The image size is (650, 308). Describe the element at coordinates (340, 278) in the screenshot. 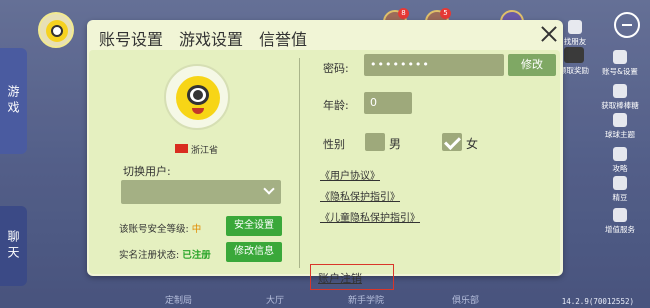

I see `account-cancel-link: 账户注销` at that location.